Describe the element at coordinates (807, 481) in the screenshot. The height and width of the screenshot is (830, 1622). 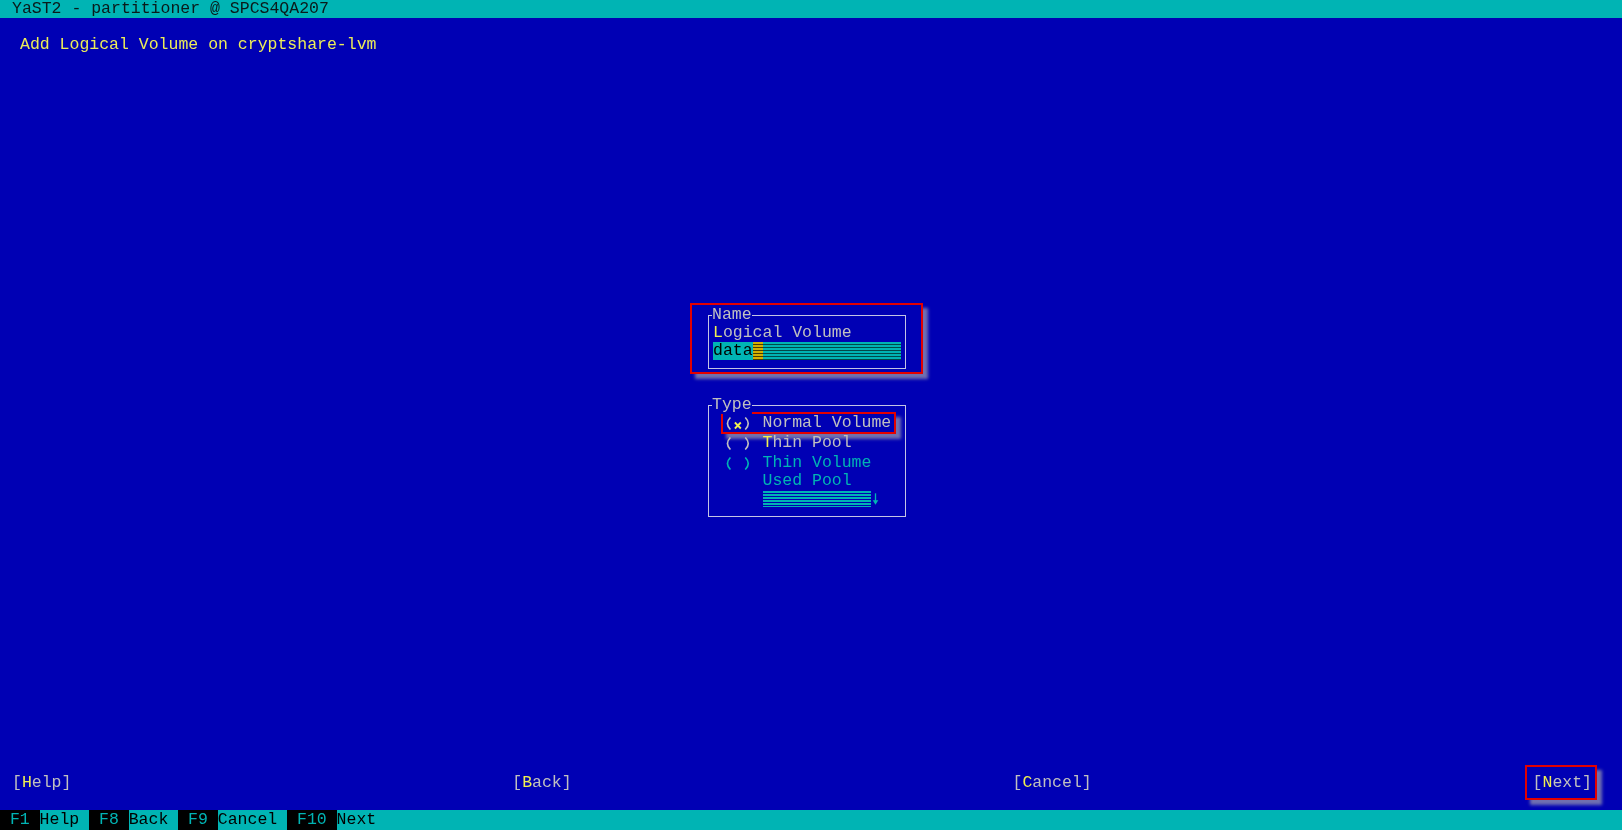
I see `field-label: Used Pool` at that location.